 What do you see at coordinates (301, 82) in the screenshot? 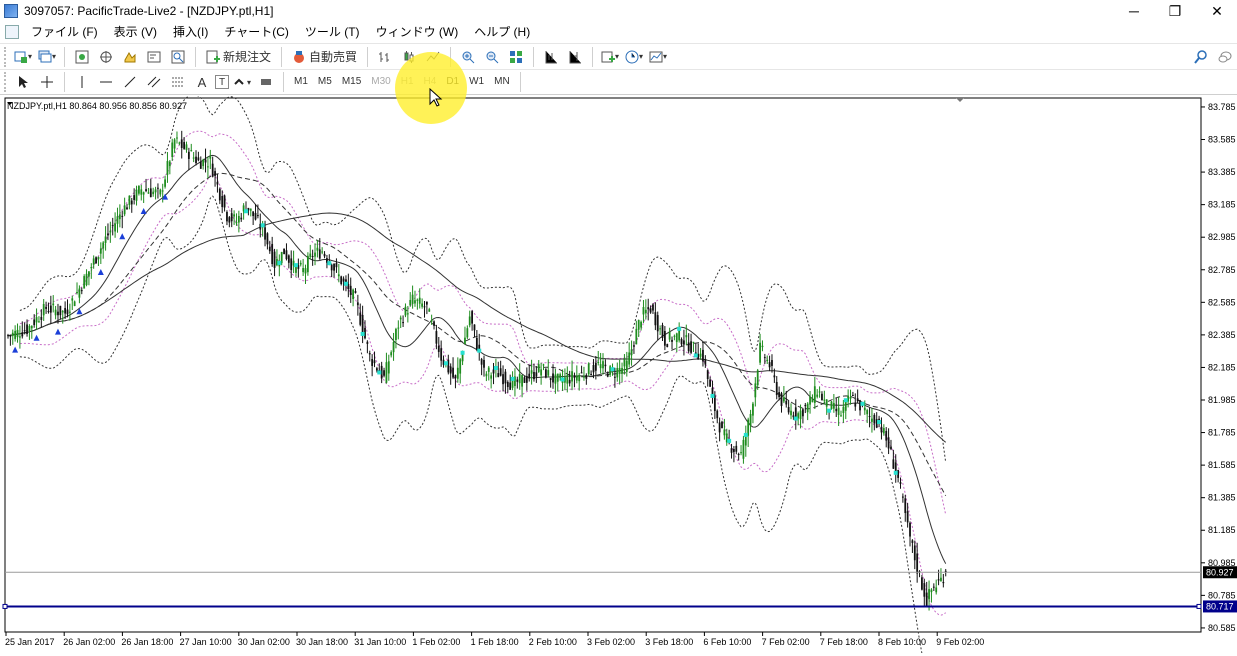
I see `timeframe-m1: M1` at bounding box center [301, 82].